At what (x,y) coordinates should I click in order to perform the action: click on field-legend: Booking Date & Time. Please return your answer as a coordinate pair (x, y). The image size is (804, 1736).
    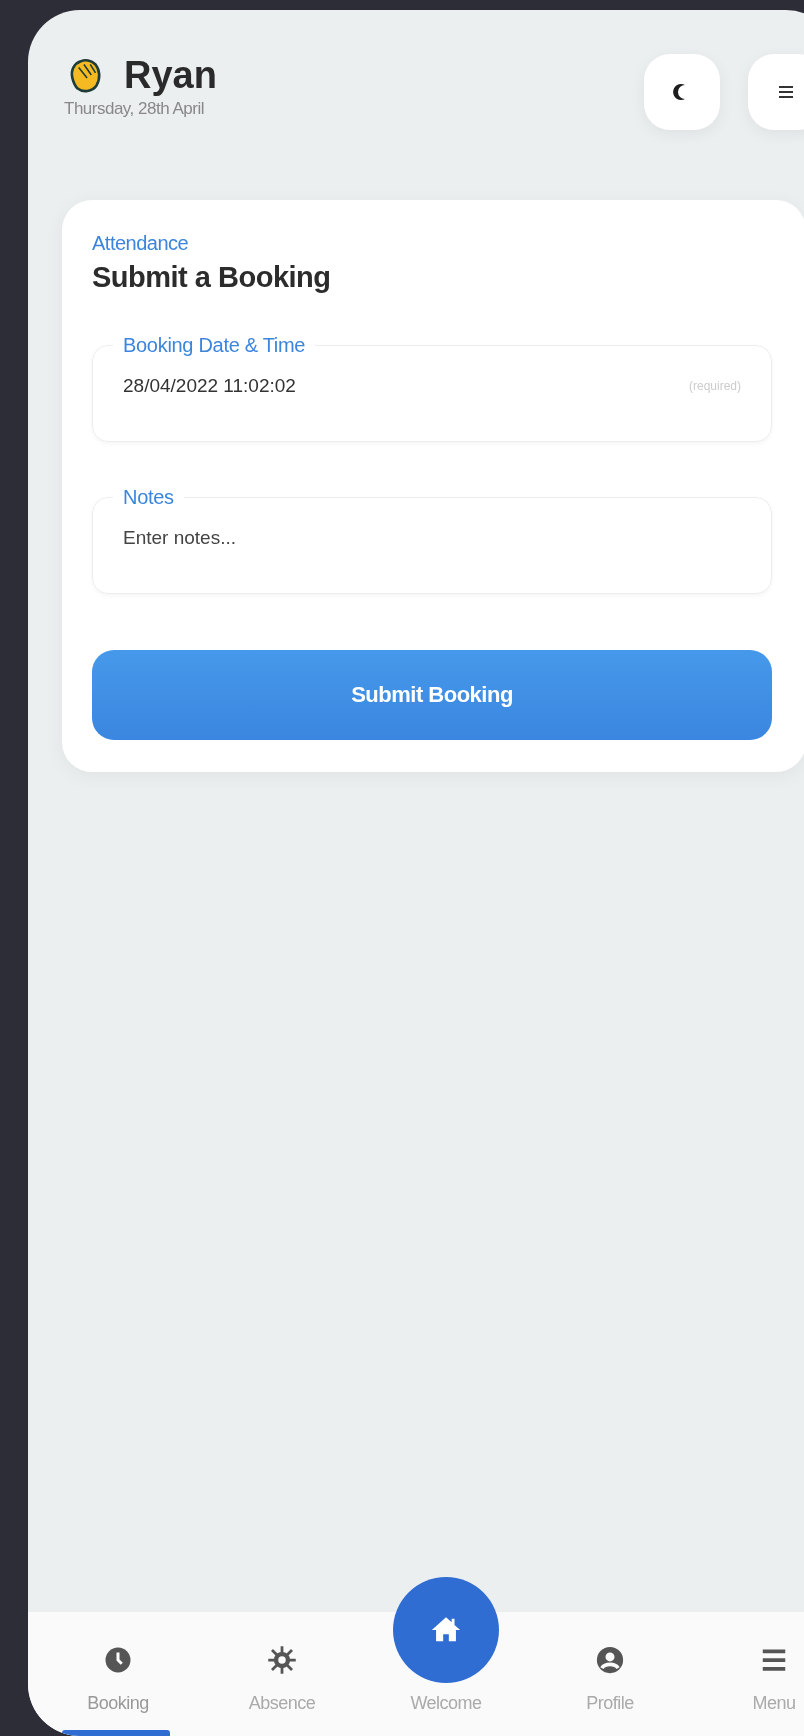
    Looking at the image, I should click on (214, 345).